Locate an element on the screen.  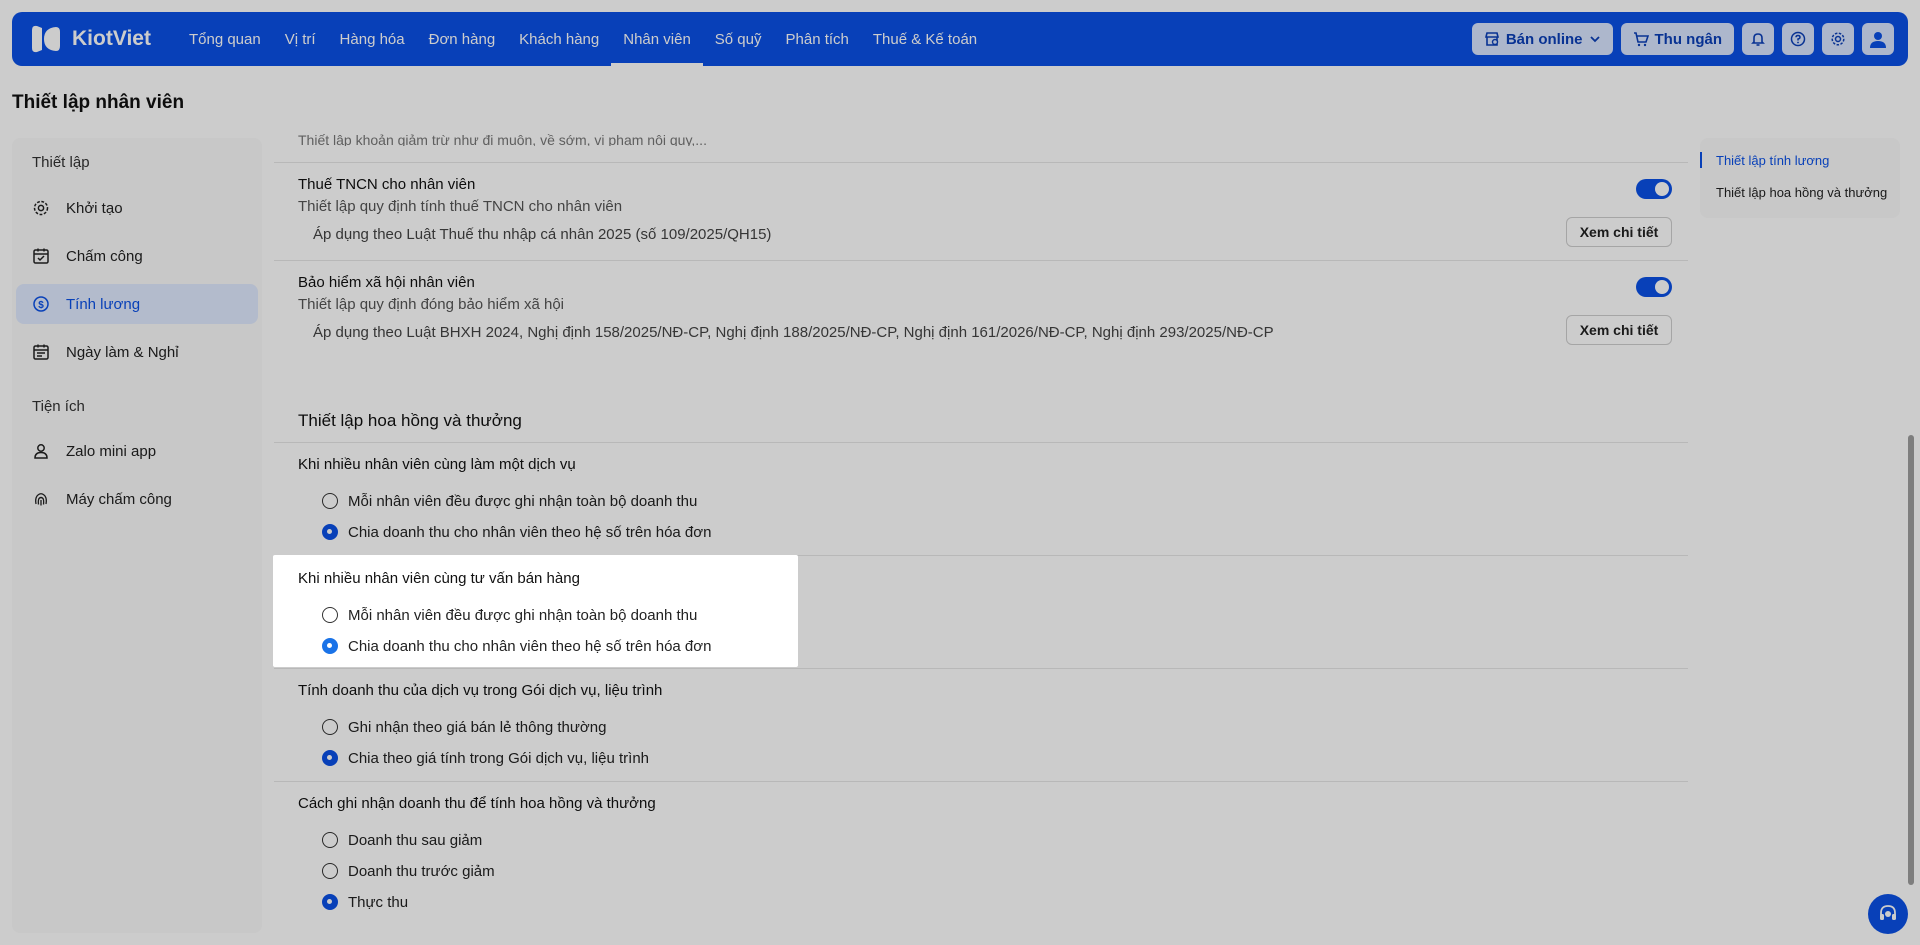
tax-pit-toggle is located at coordinates (1654, 189).